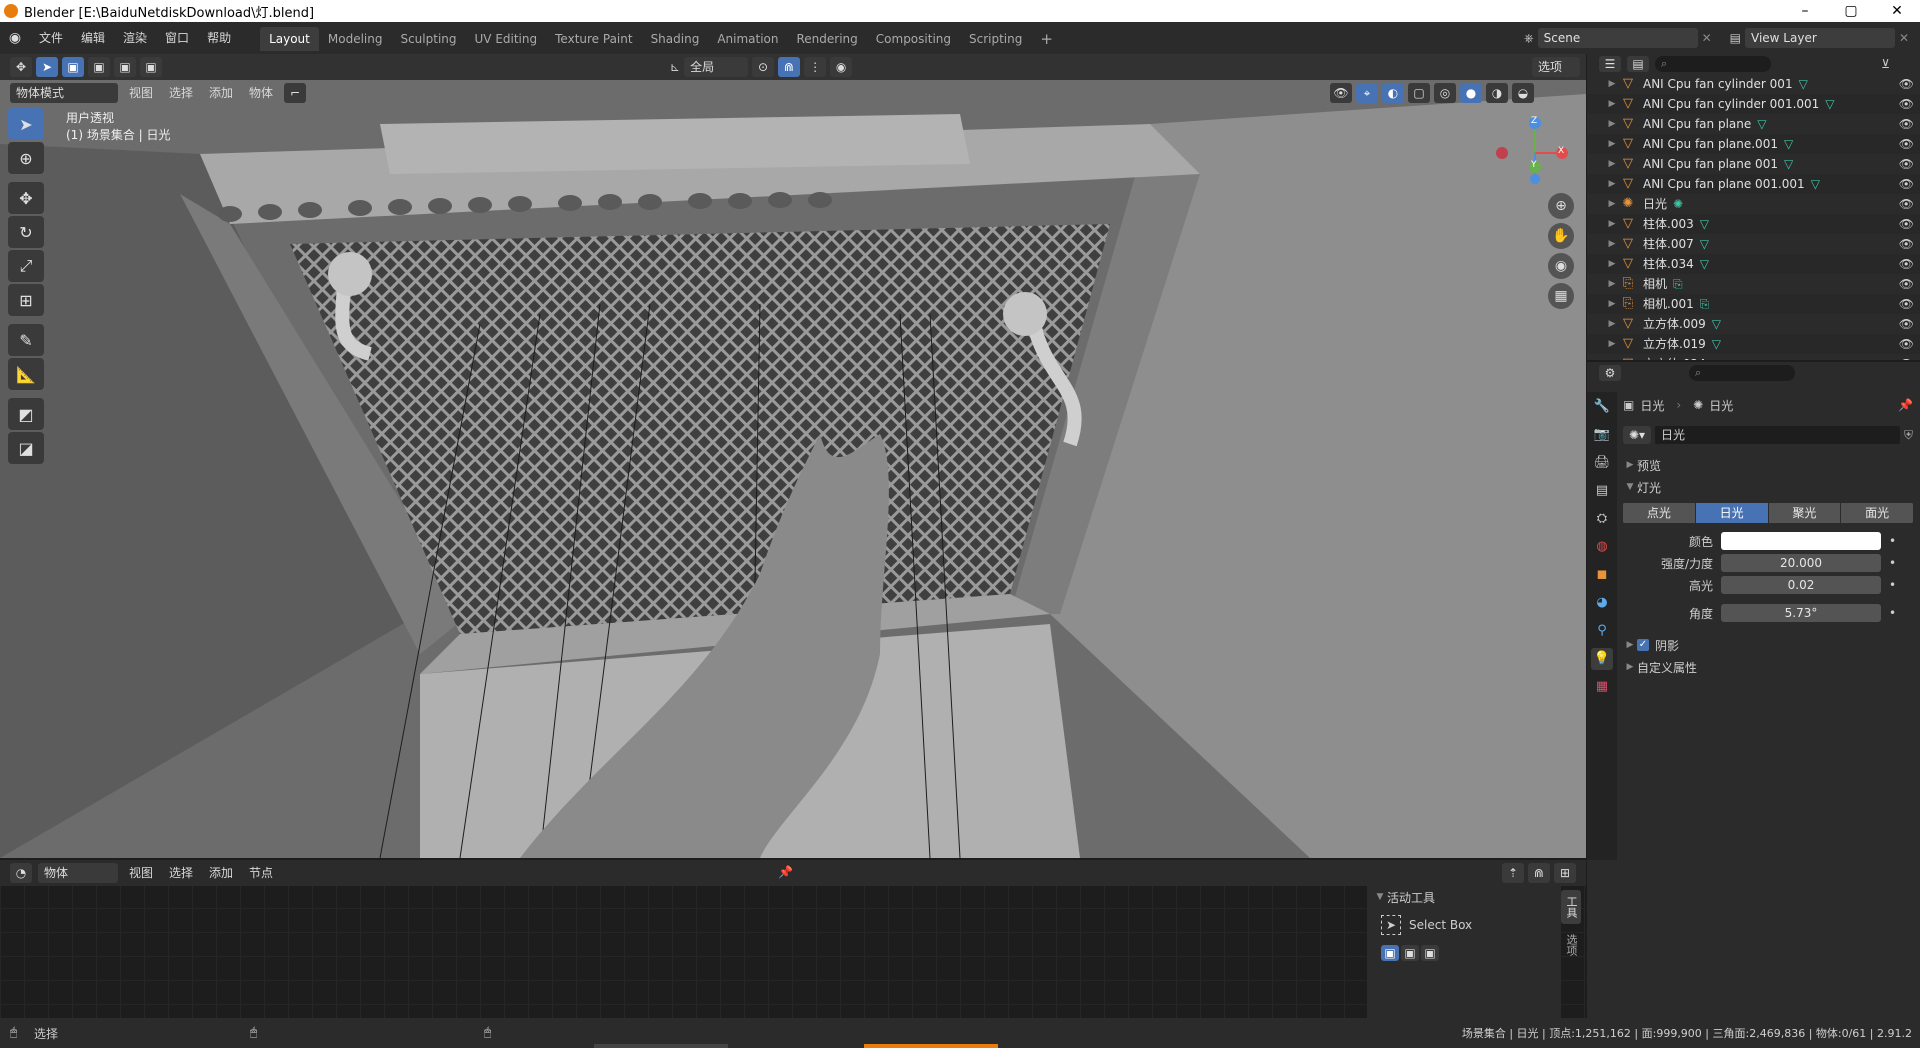  Describe the element at coordinates (763, 67) in the screenshot. I see `pivot-icon: ⊙` at that location.